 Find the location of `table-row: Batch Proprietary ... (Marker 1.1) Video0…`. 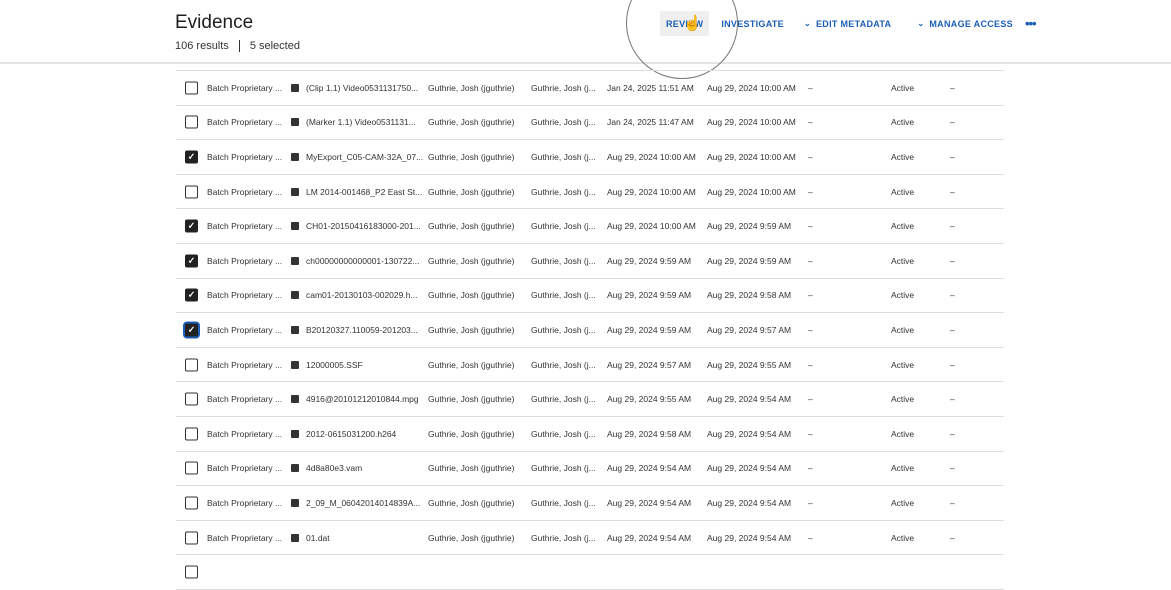

table-row: Batch Proprietary ... (Marker 1.1) Video0… is located at coordinates (590, 123).